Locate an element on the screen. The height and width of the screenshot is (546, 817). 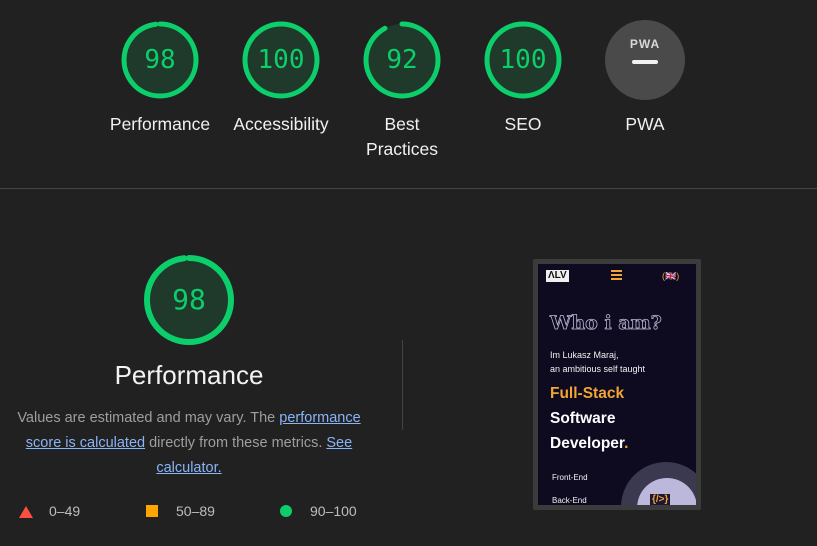
description-text: Values are estimated and may vary. The is located at coordinates (148, 418).